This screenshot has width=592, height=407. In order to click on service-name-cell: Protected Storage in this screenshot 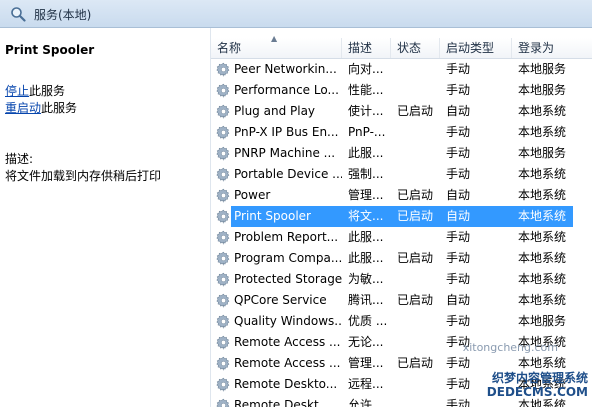, I will do `click(288, 279)`.